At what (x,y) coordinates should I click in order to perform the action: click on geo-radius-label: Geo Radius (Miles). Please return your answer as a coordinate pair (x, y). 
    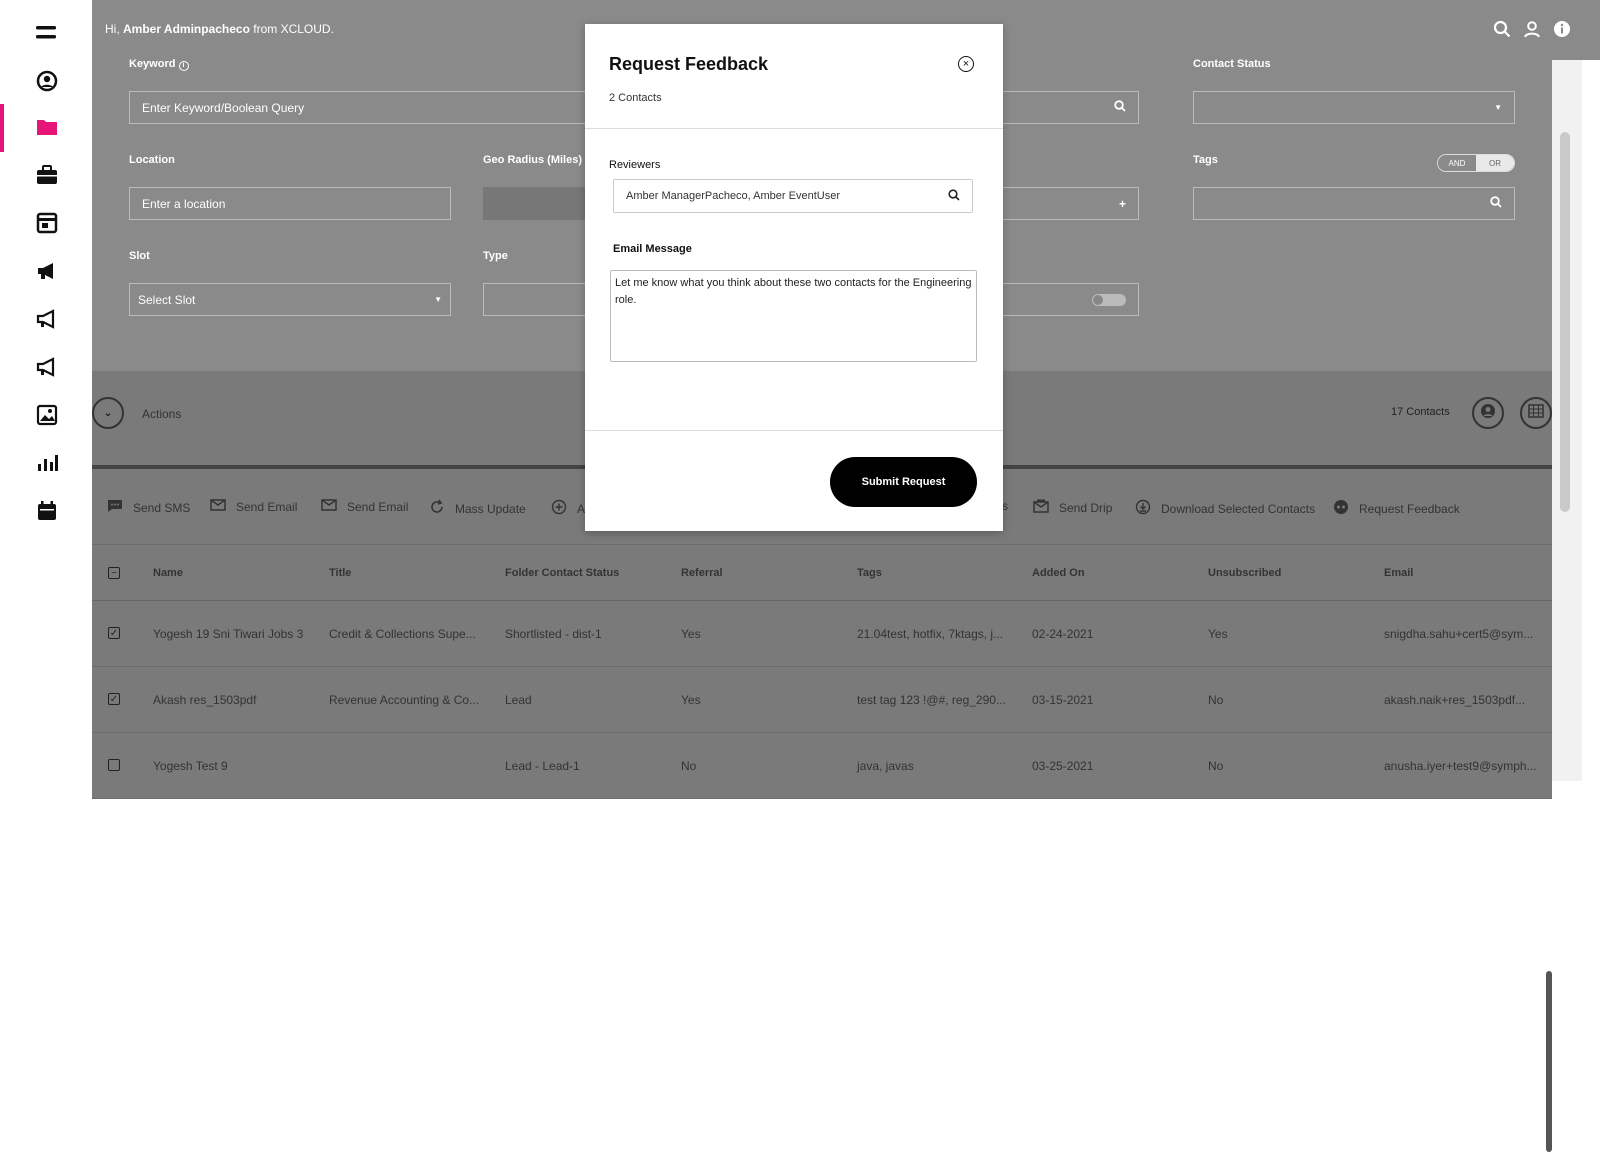
    Looking at the image, I should click on (533, 160).